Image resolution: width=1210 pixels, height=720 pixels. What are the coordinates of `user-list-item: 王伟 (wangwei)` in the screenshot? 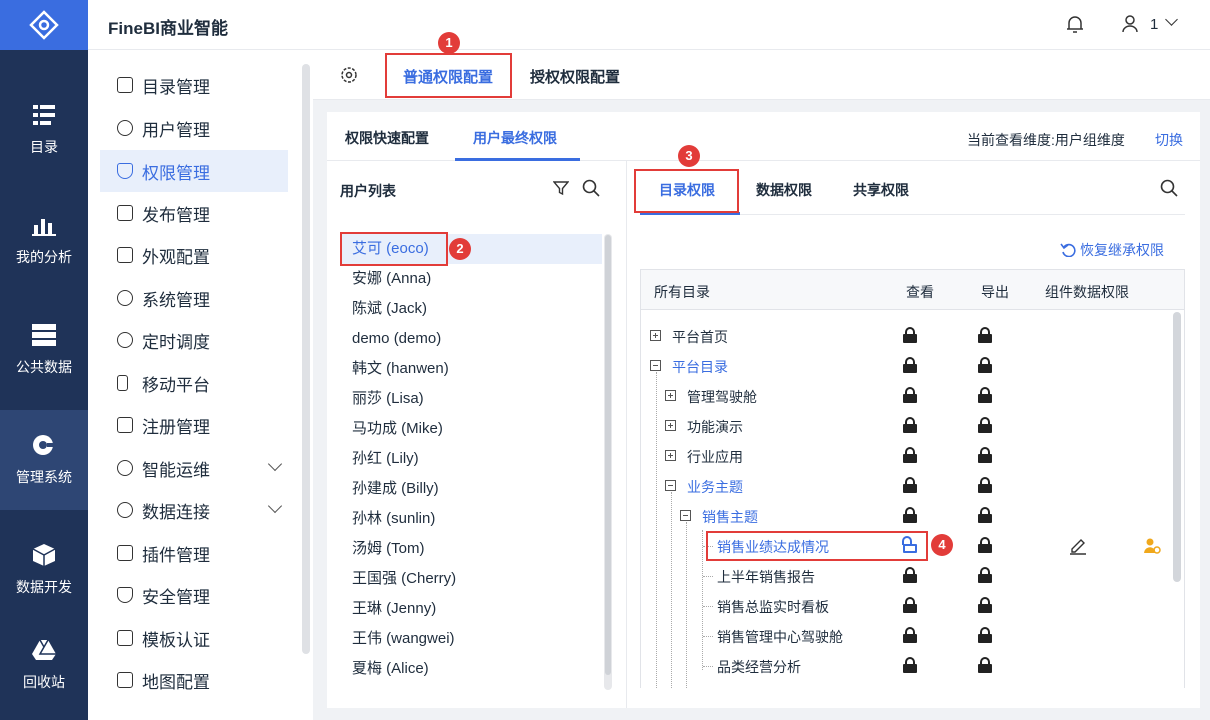 It's located at (471, 639).